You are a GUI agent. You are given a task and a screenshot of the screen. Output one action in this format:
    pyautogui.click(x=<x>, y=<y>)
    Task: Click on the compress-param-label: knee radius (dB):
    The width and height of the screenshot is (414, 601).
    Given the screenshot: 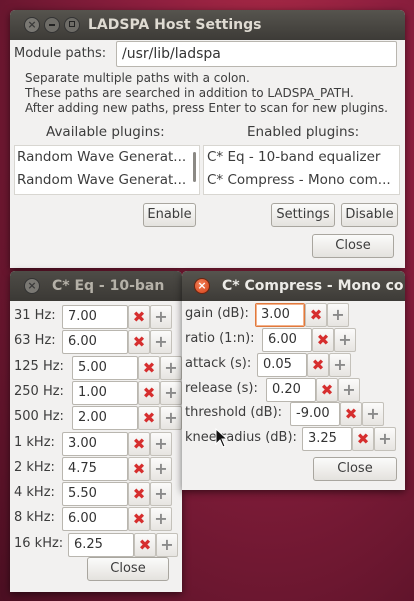 What is the action you would take?
    pyautogui.click(x=241, y=437)
    